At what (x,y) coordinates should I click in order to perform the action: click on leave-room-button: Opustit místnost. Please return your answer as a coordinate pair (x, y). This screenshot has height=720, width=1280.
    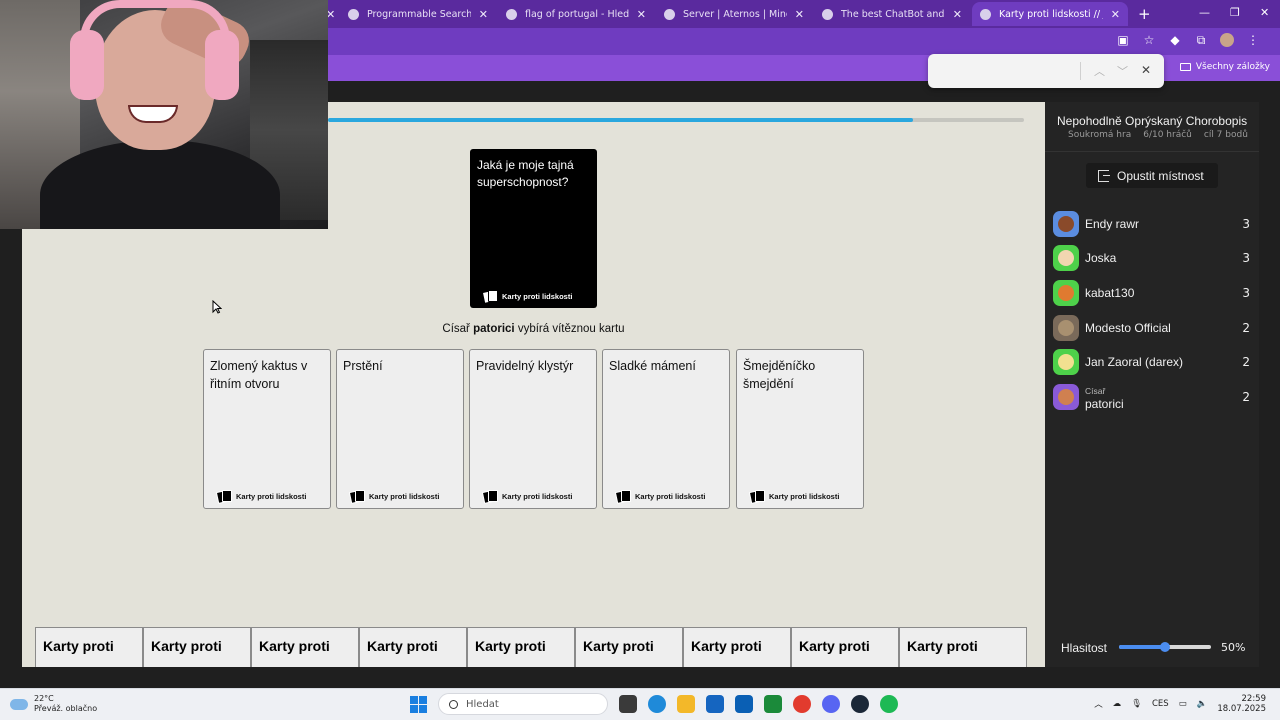
    Looking at the image, I should click on (1152, 175).